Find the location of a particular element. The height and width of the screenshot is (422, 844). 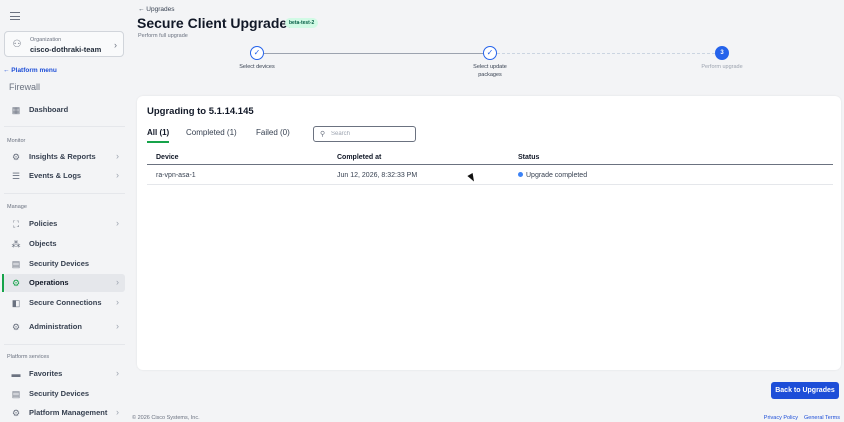

sidebar-item-favorites: ▬ Favorites › is located at coordinates (64, 374).